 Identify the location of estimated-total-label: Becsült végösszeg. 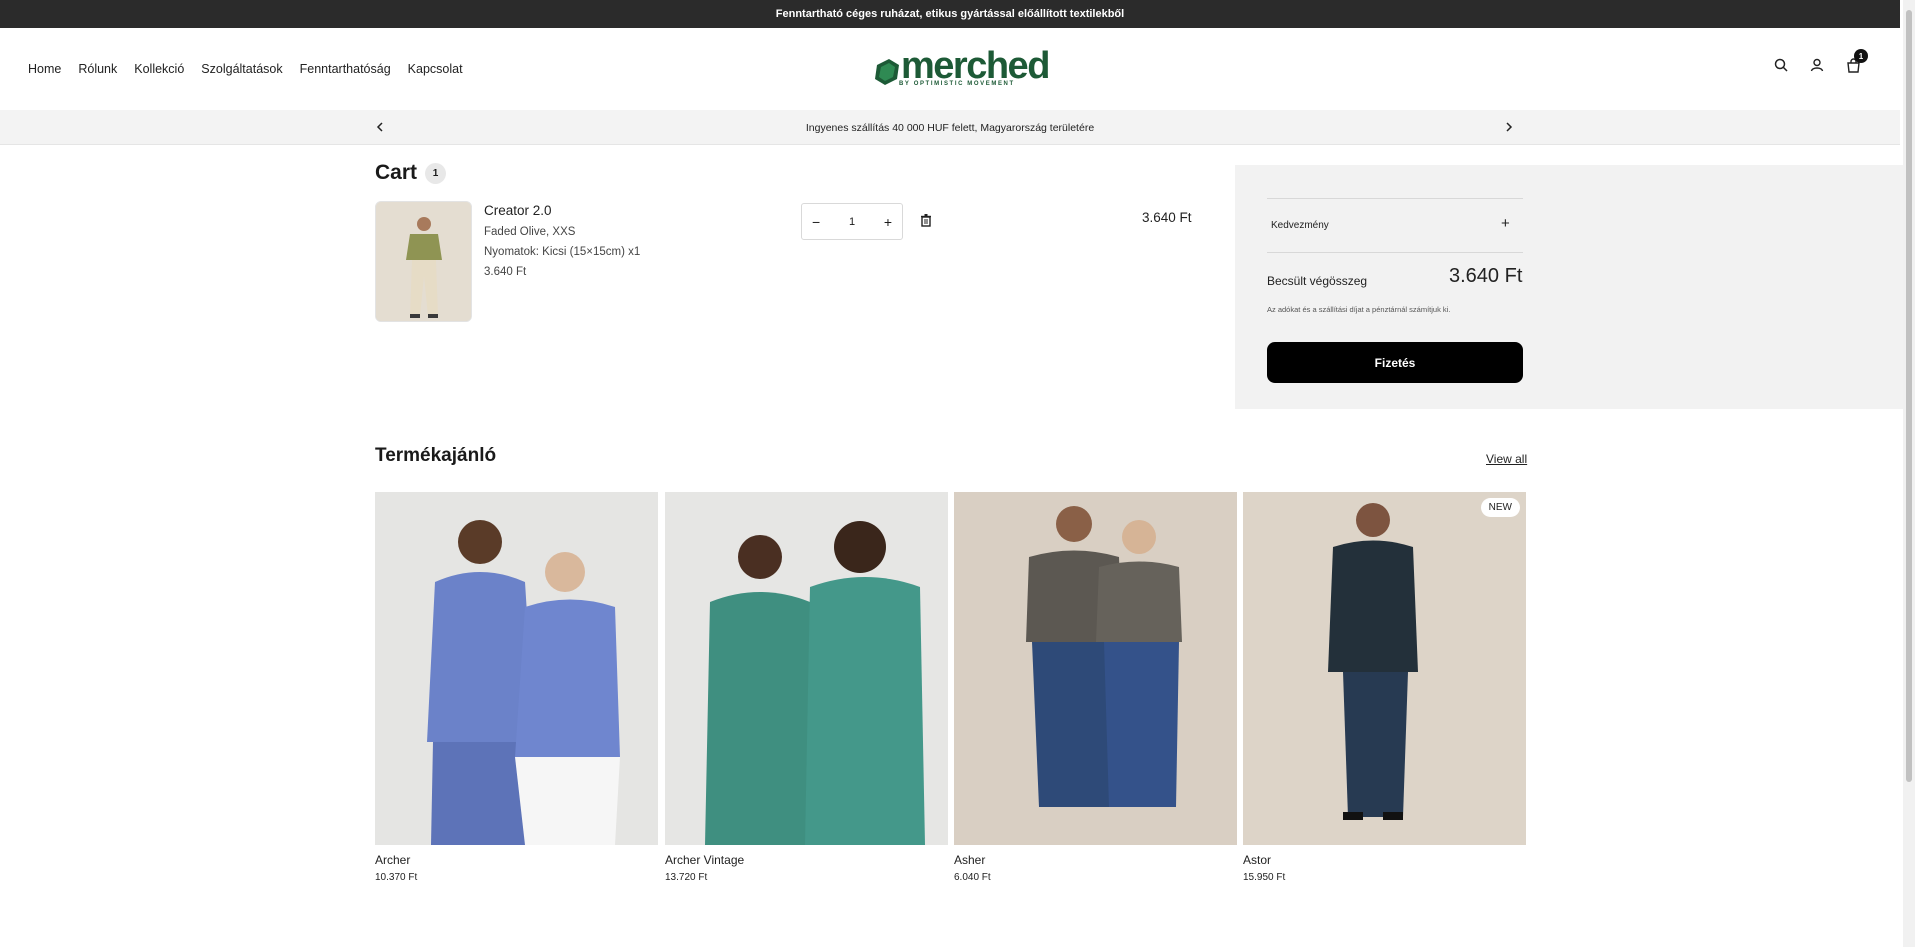
(1317, 281).